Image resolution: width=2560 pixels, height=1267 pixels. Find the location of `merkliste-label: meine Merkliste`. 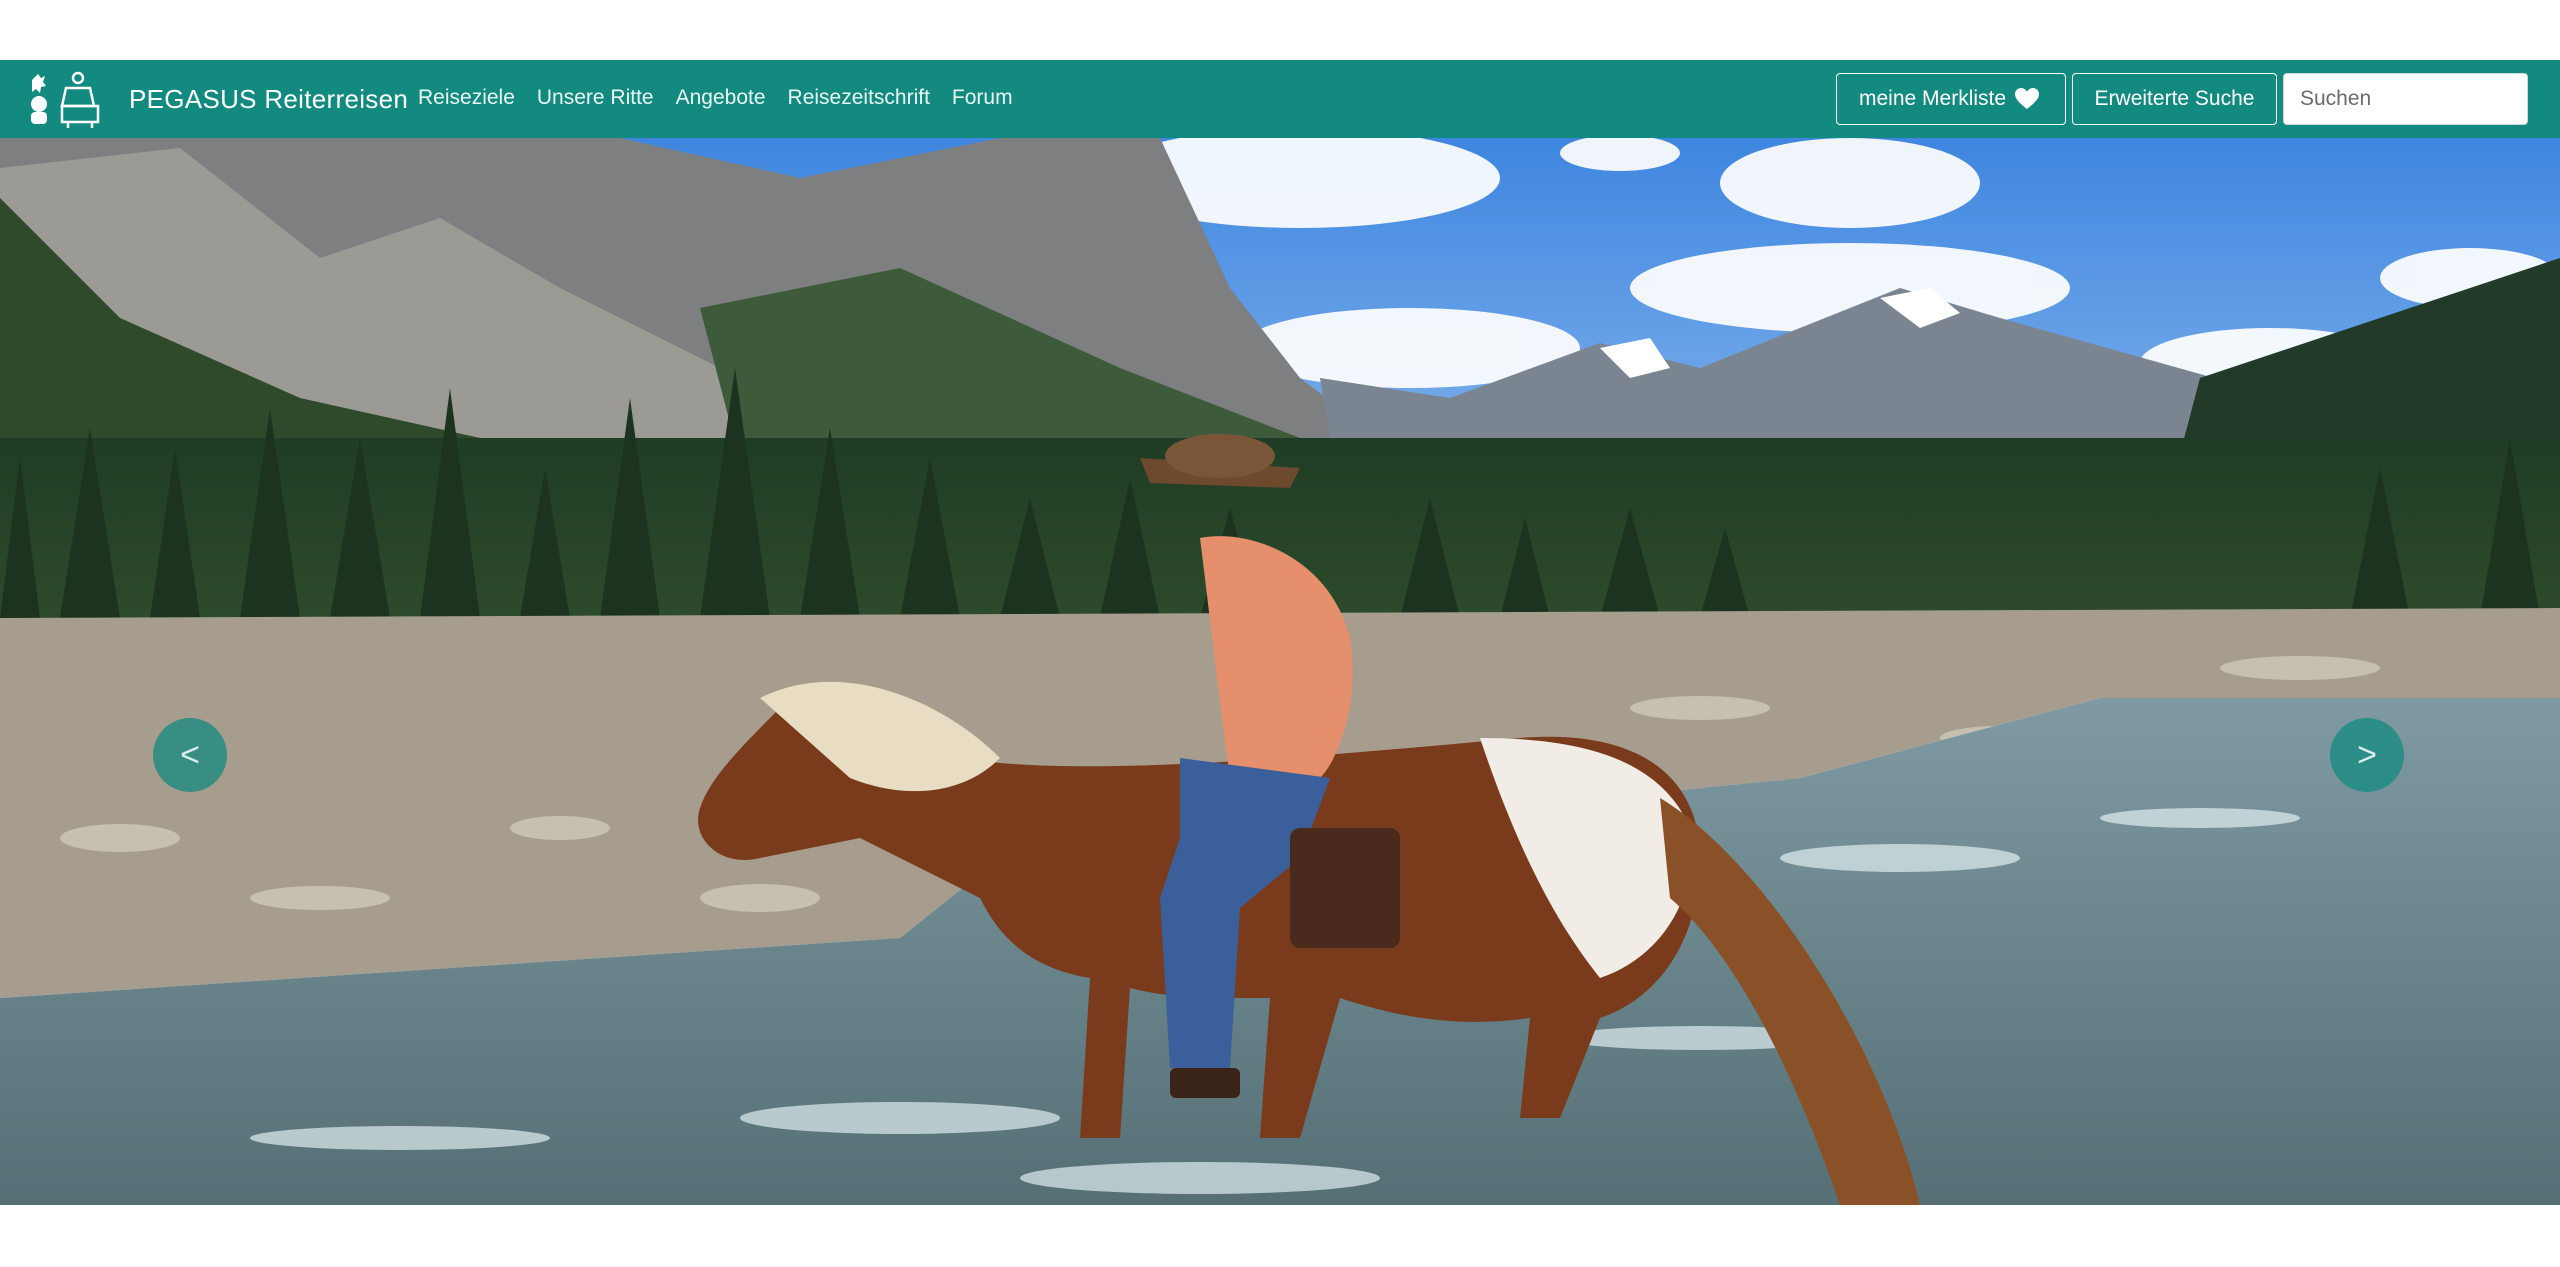

merkliste-label: meine Merkliste is located at coordinates (1933, 98).